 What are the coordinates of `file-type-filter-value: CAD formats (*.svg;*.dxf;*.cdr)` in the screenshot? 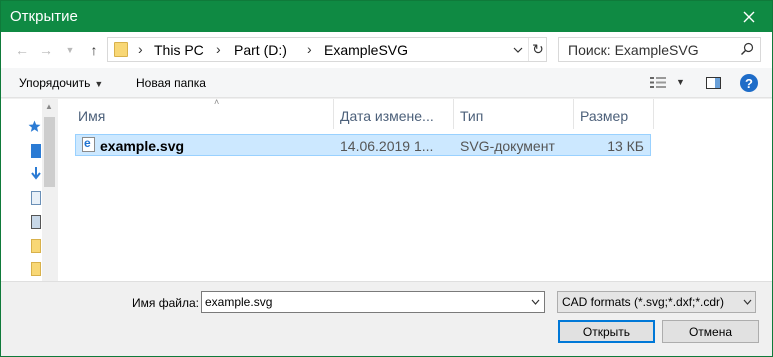 It's located at (643, 302).